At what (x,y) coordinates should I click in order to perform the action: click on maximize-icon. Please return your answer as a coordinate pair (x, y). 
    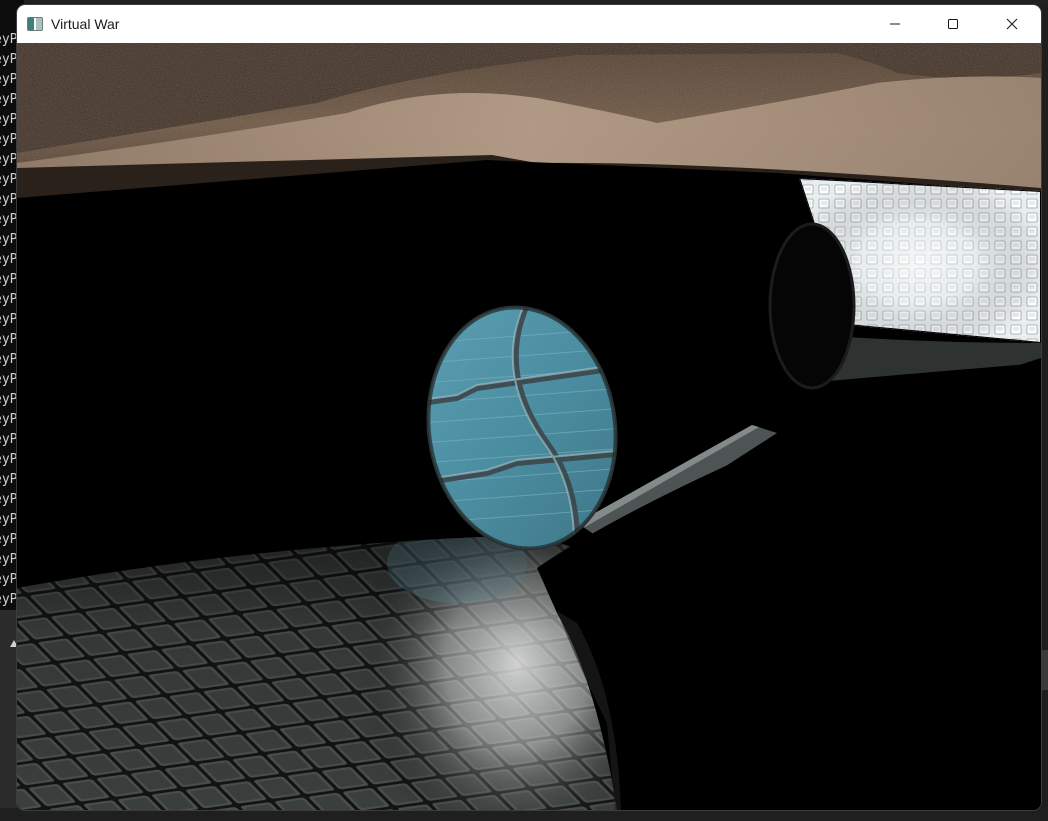
    Looking at the image, I should click on (953, 24).